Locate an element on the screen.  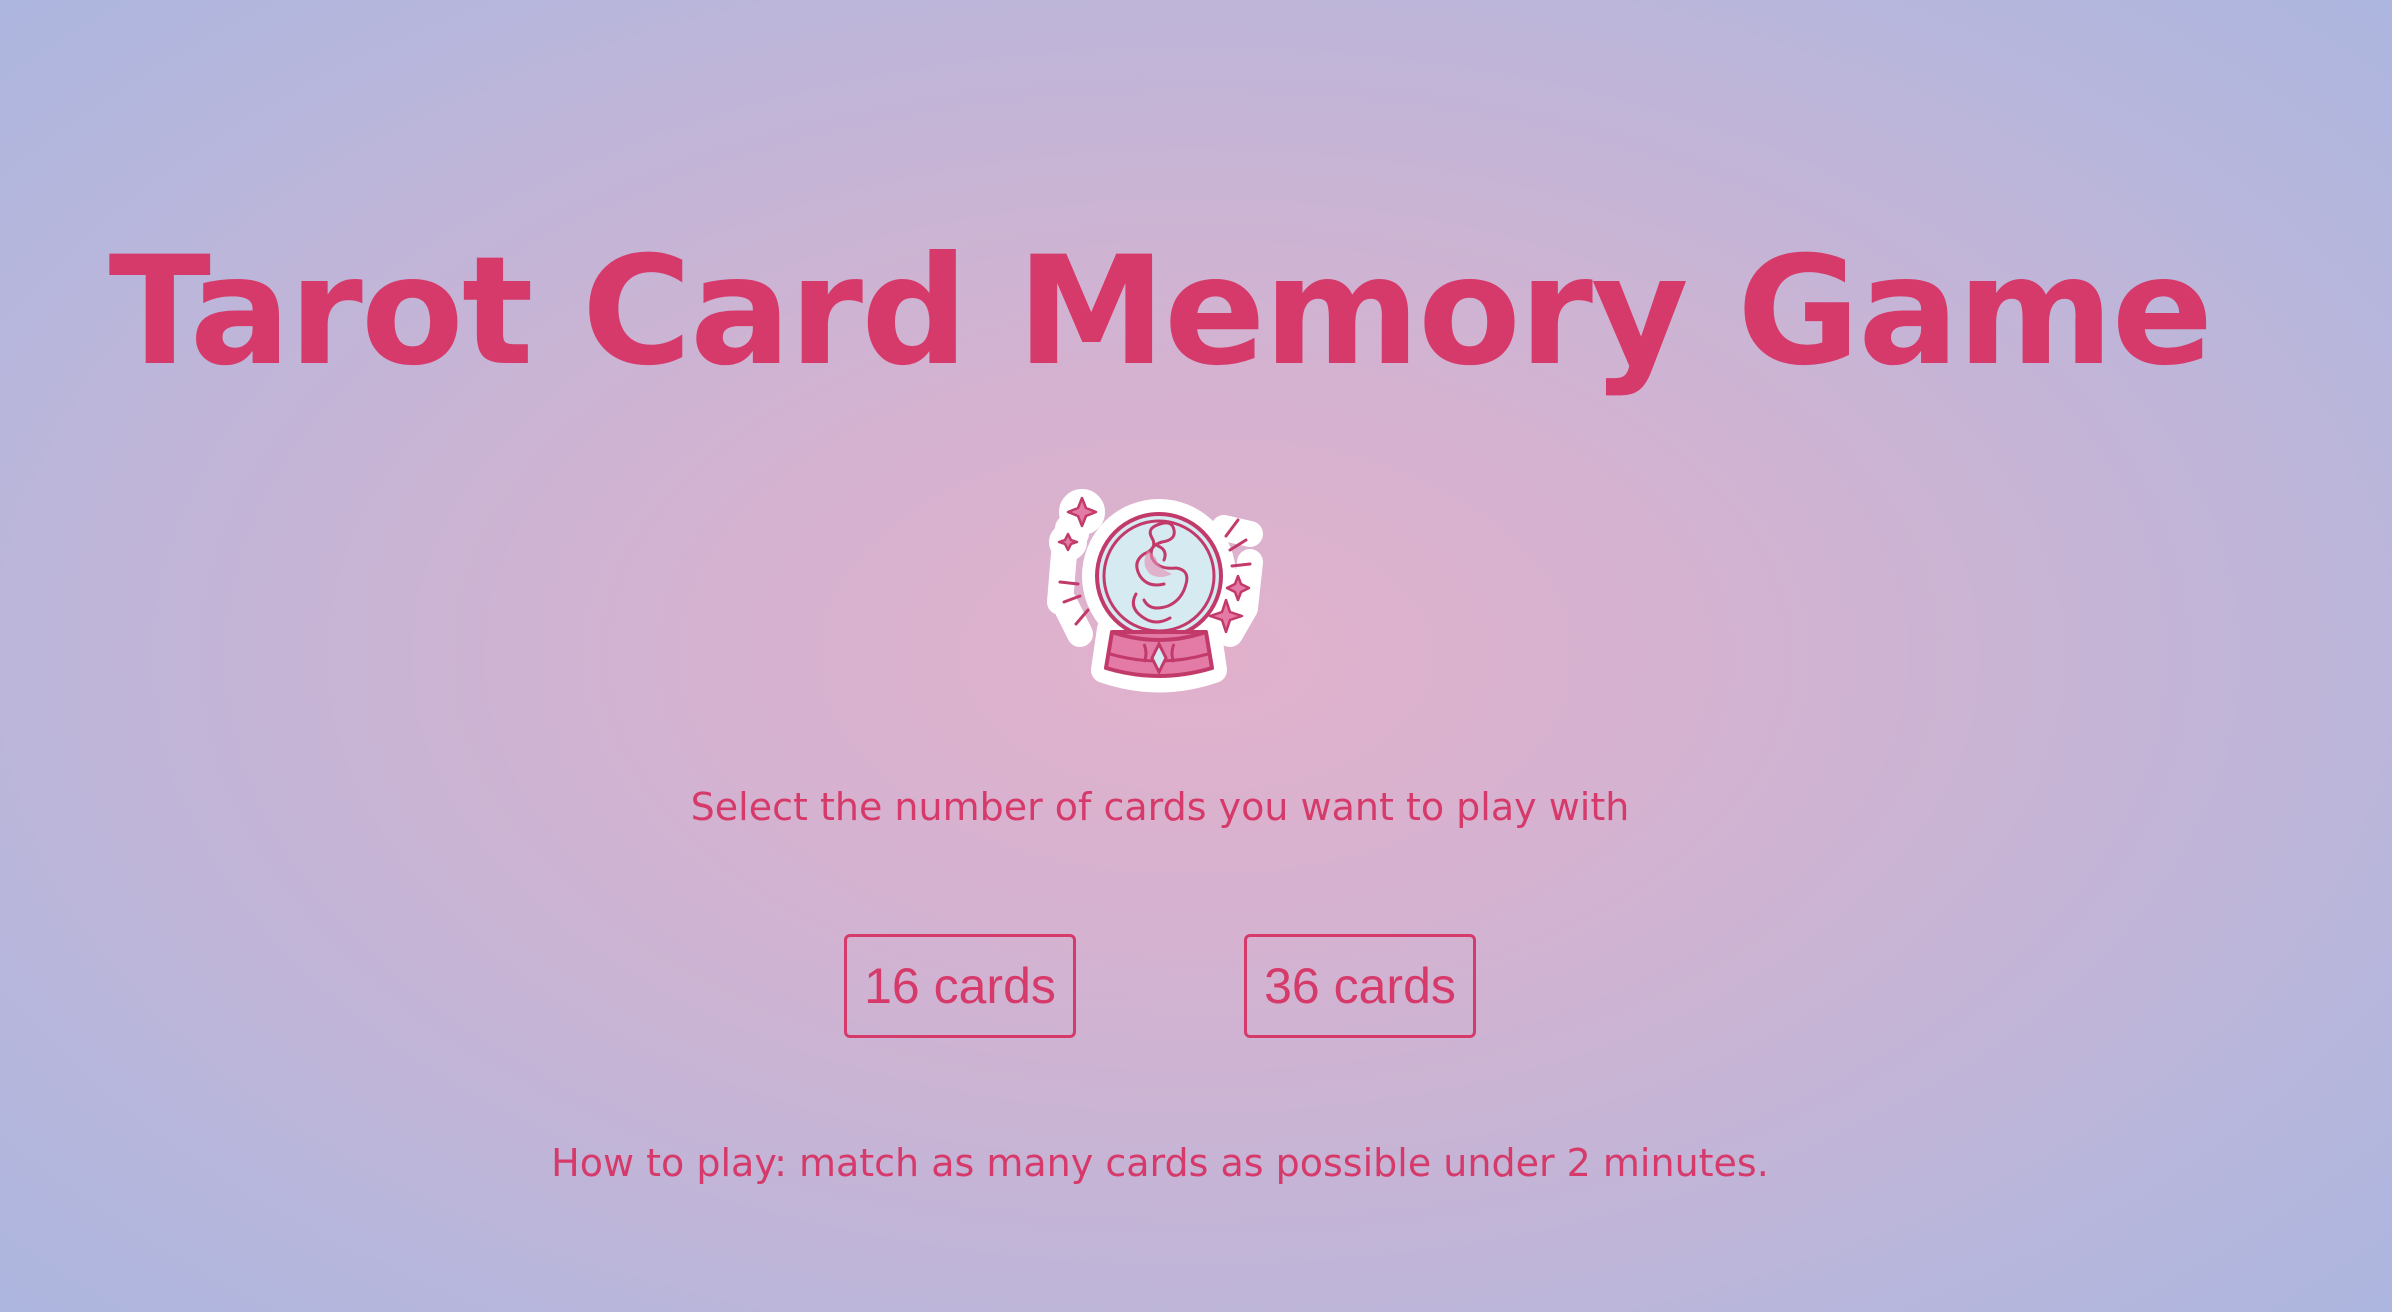
card-count-options: 16 cards 36 cards is located at coordinates (1160, 986).